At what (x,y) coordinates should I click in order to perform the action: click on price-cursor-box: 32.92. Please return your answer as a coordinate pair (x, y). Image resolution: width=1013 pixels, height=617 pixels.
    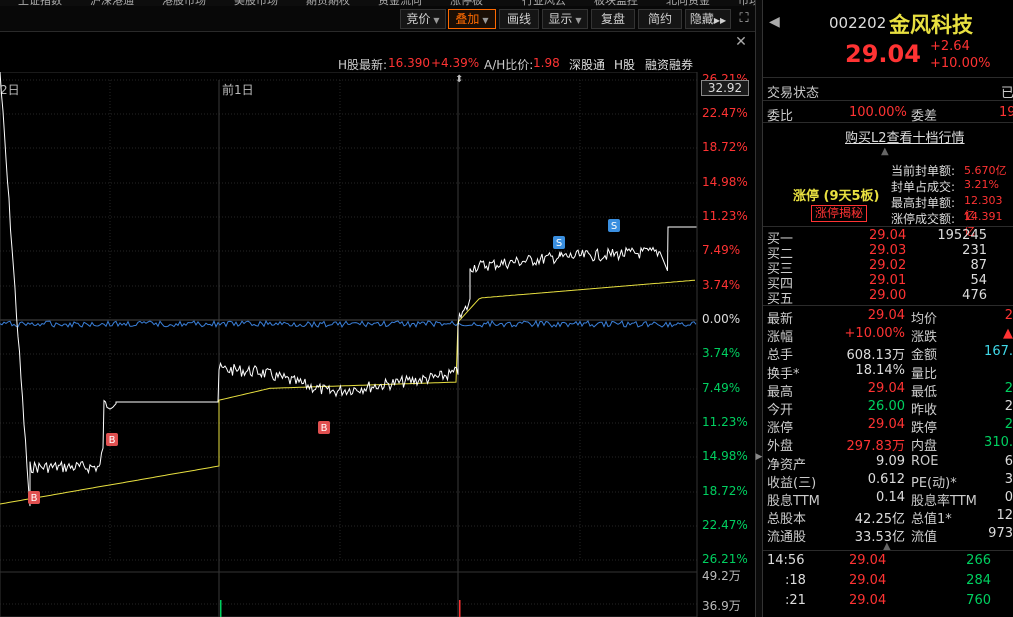
    Looking at the image, I should click on (725, 88).